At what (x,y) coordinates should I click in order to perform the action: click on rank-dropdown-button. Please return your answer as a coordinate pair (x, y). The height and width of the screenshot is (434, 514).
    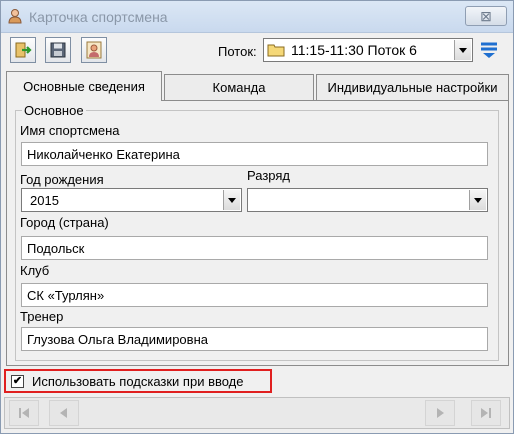
    Looking at the image, I should click on (477, 200).